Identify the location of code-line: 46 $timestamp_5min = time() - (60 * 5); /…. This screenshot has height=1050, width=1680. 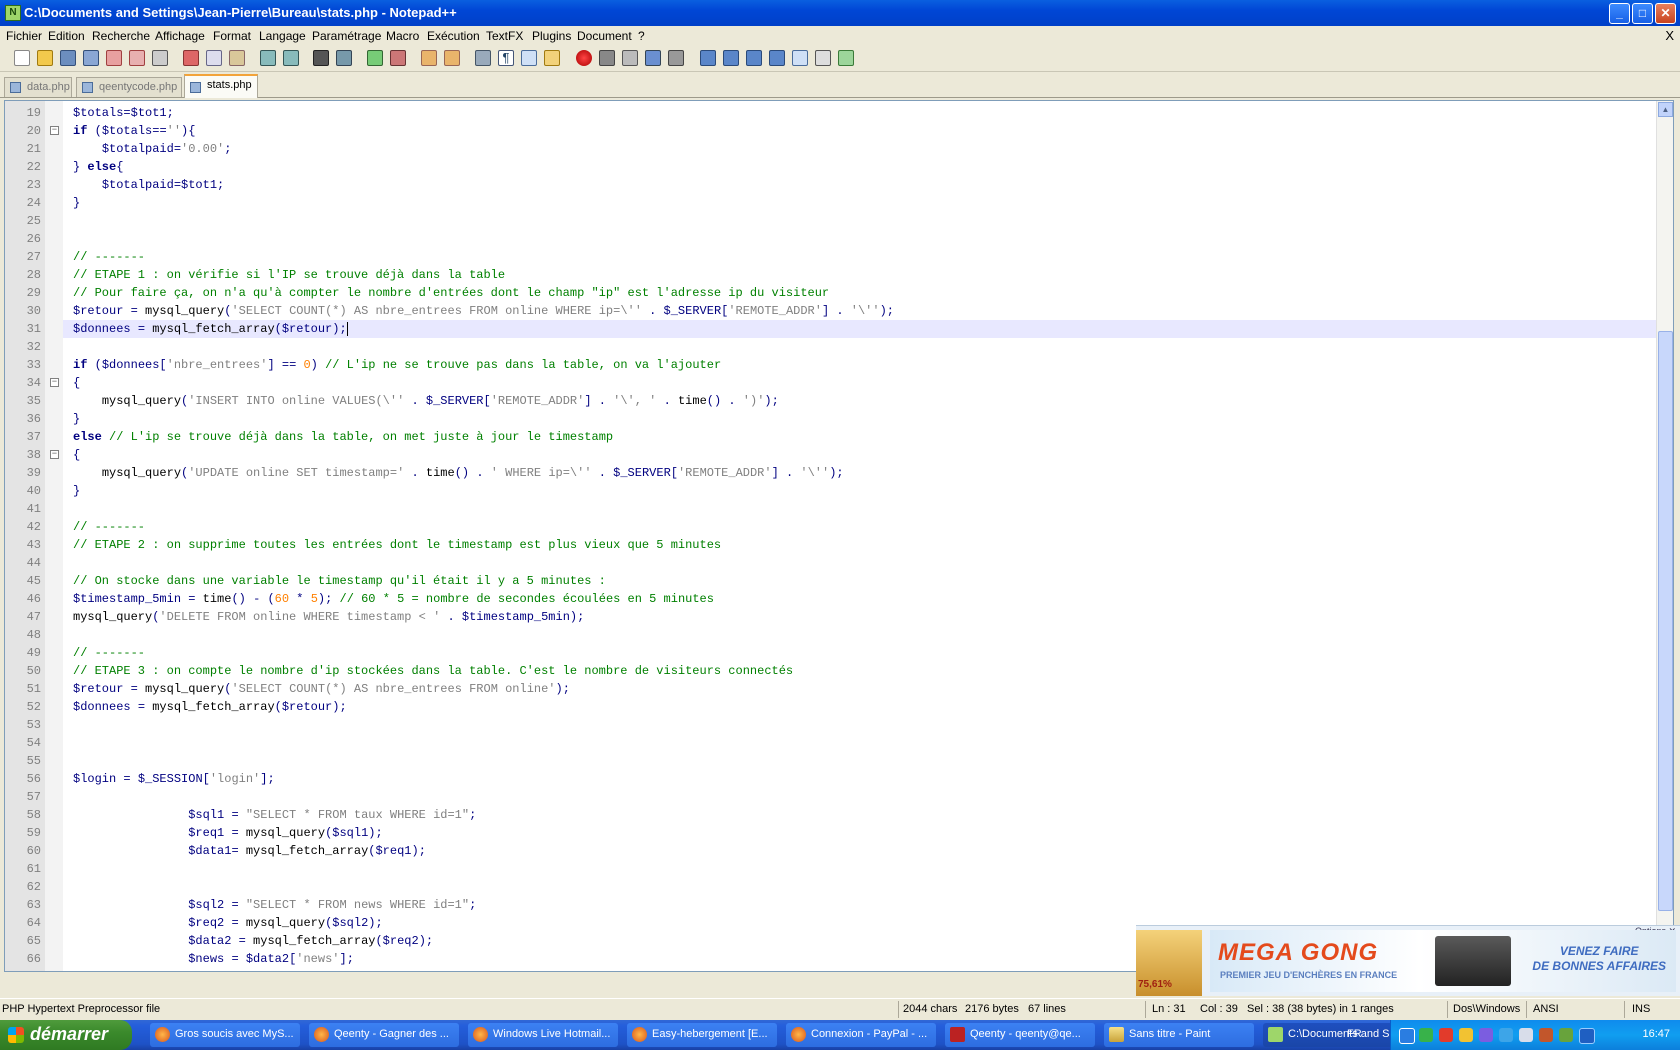
(843, 599).